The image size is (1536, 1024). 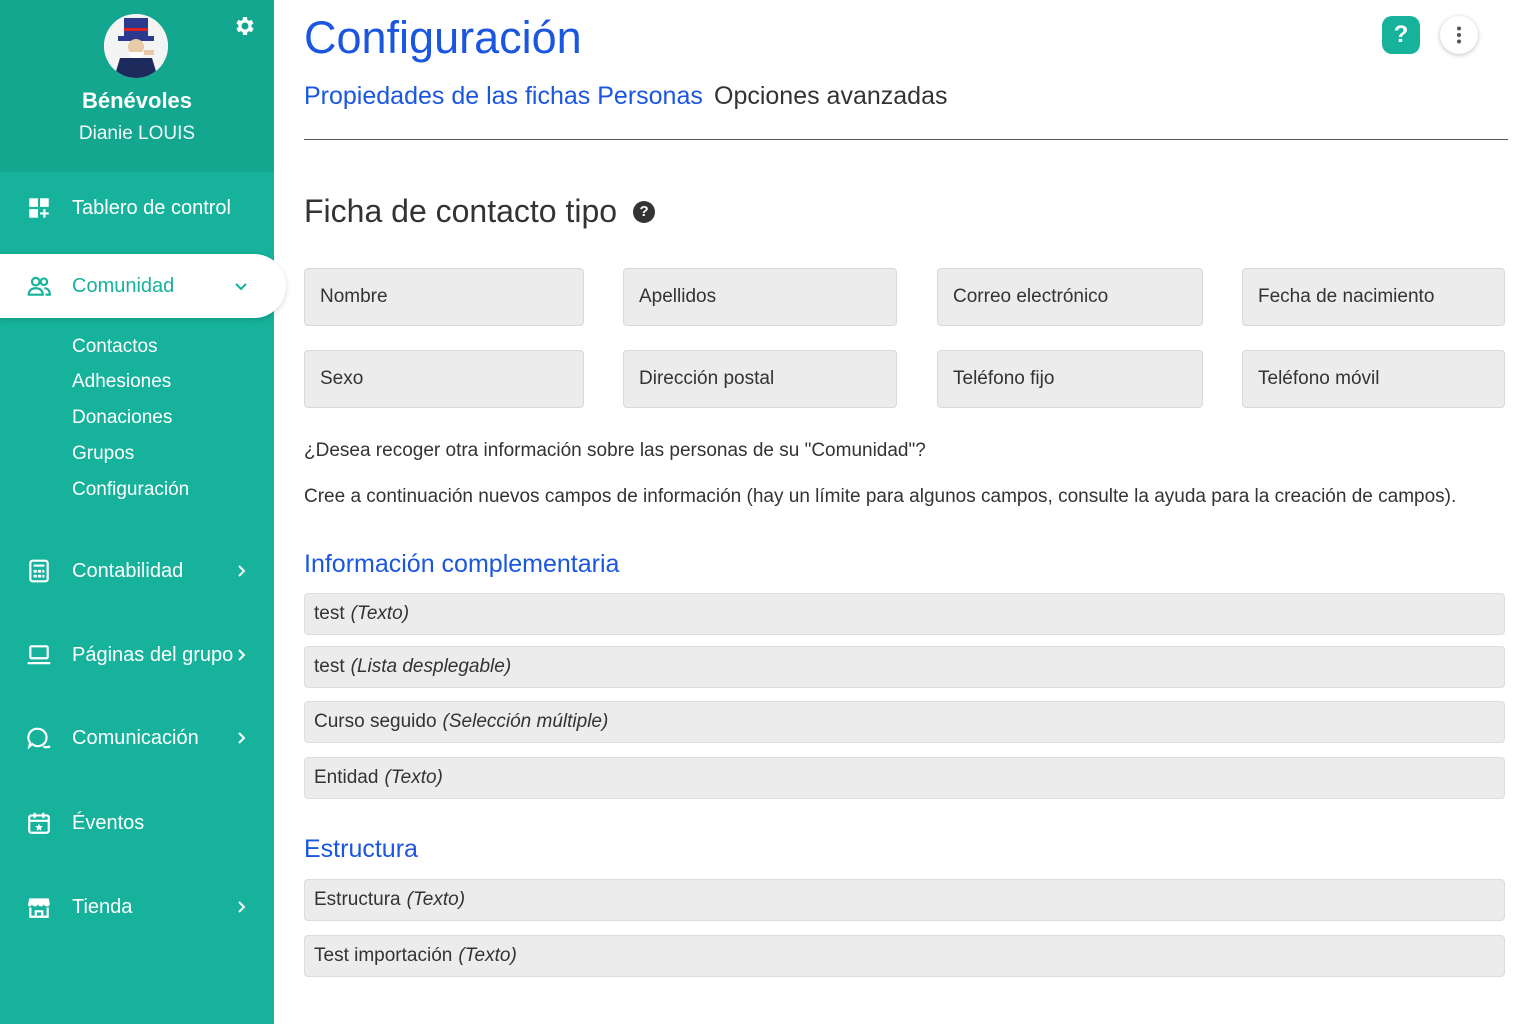 I want to click on custom-field-name: Test importación, so click(x=383, y=955).